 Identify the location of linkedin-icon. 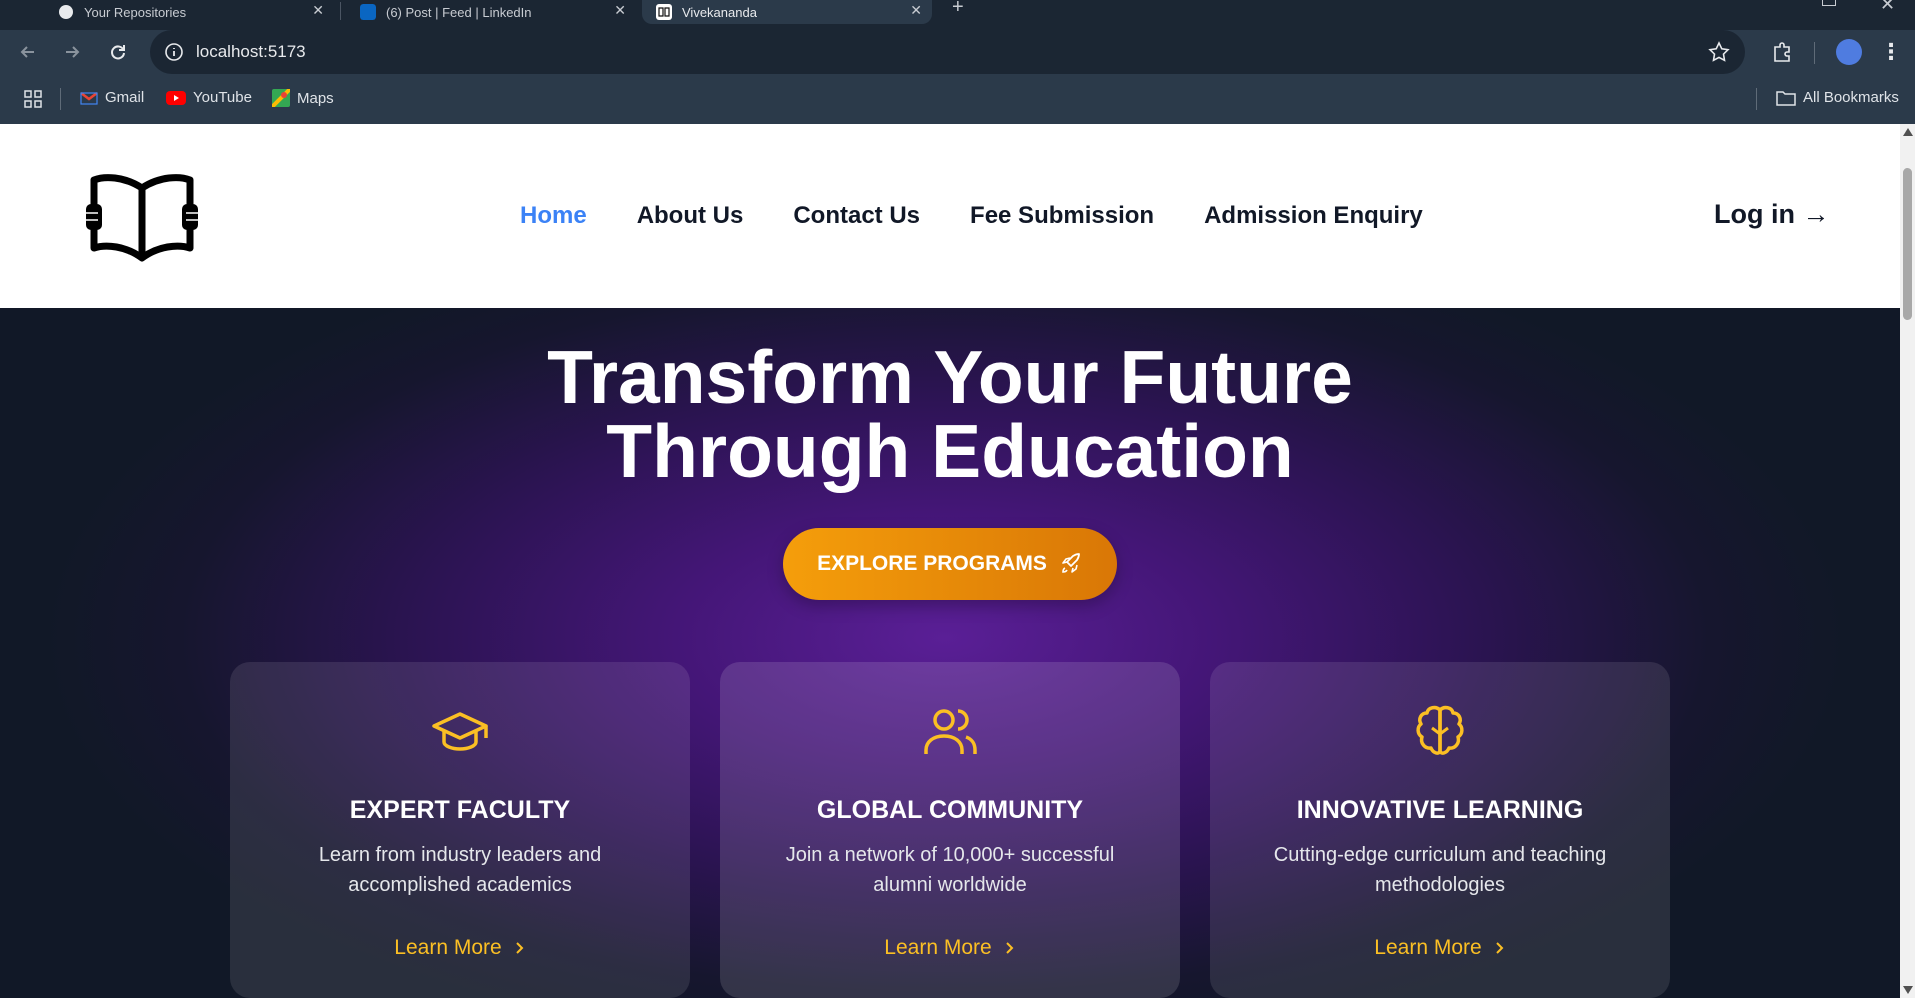
(368, 12).